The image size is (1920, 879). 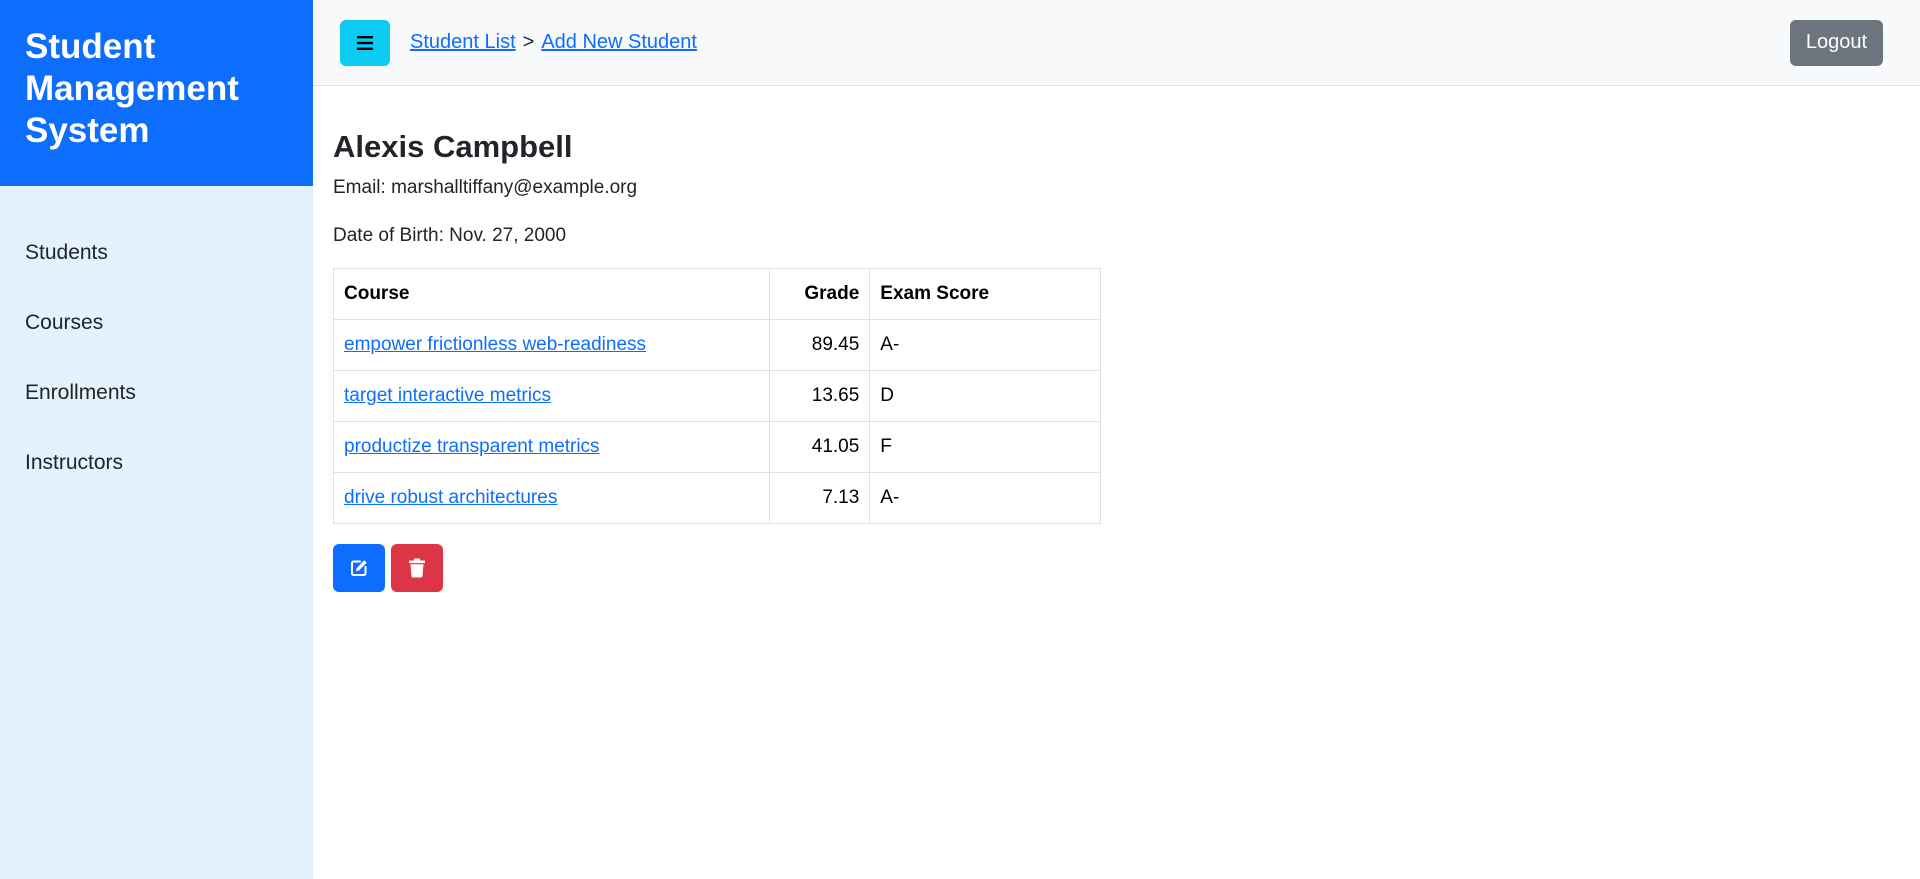 I want to click on sidebar-item-students: Students, so click(x=156, y=253).